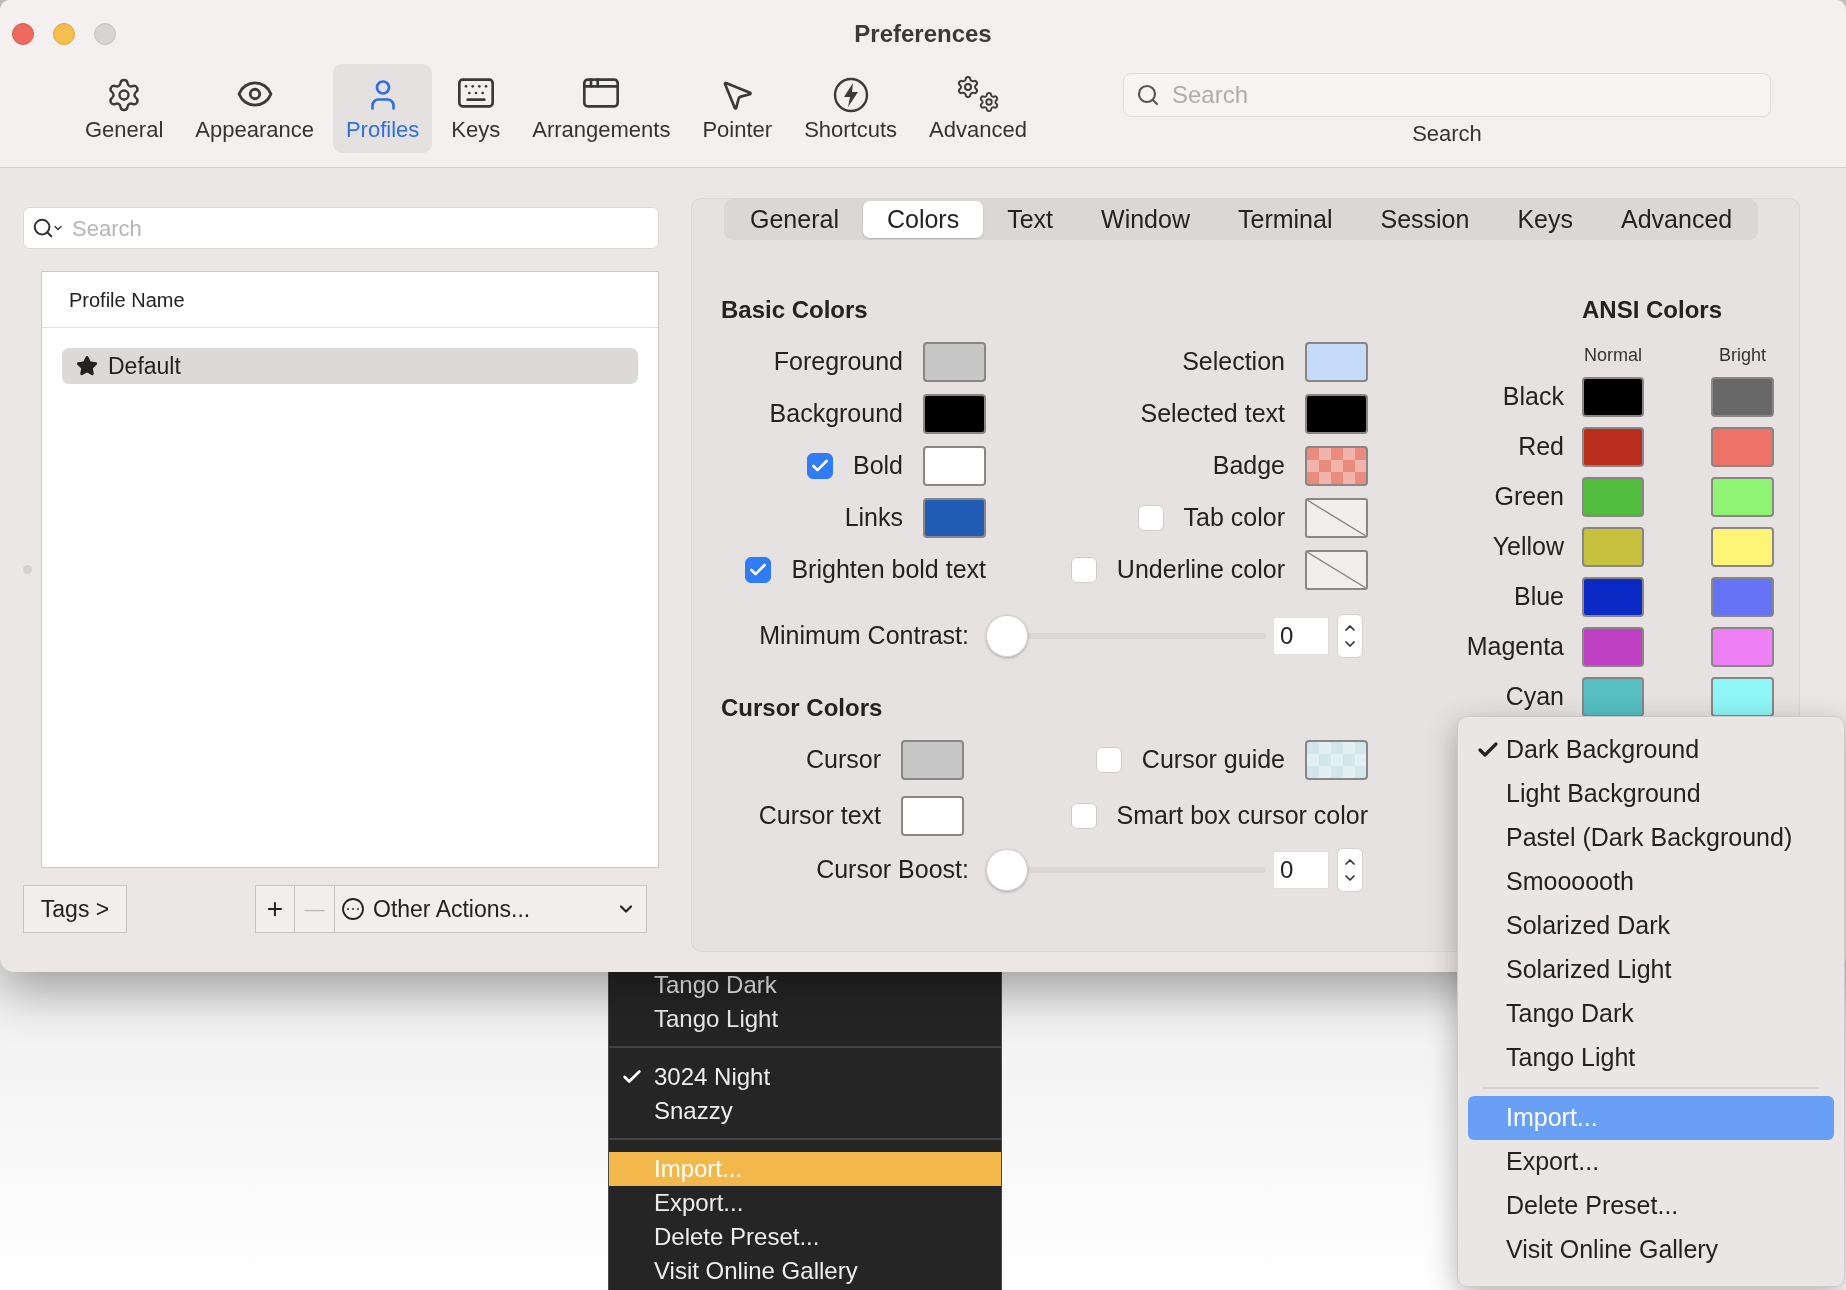  What do you see at coordinates (382, 108) in the screenshot?
I see `toolbar-tab: Profiles` at bounding box center [382, 108].